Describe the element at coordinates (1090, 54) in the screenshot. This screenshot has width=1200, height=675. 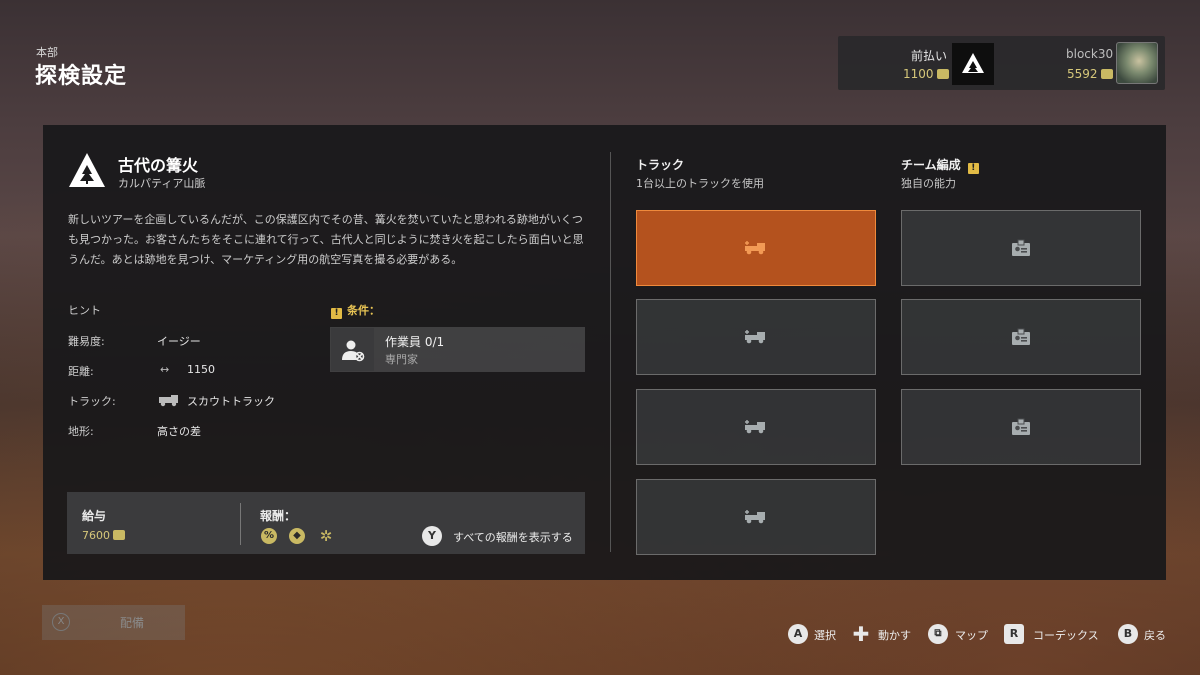
I see `user-name: block30` at that location.